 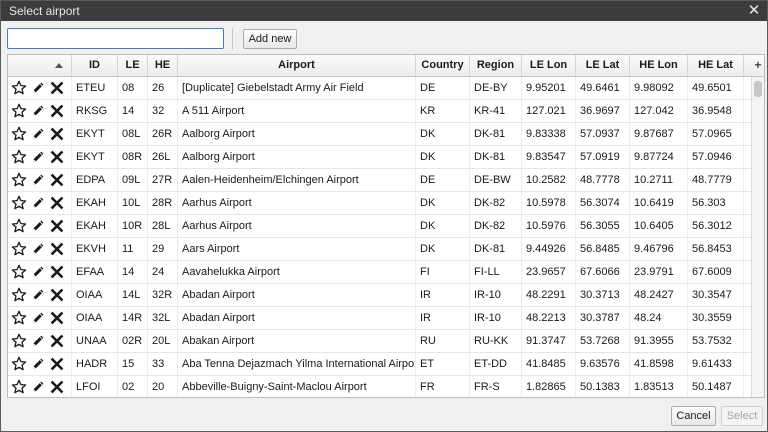 I want to click on title-bar: Select airport ✕, so click(x=384, y=11).